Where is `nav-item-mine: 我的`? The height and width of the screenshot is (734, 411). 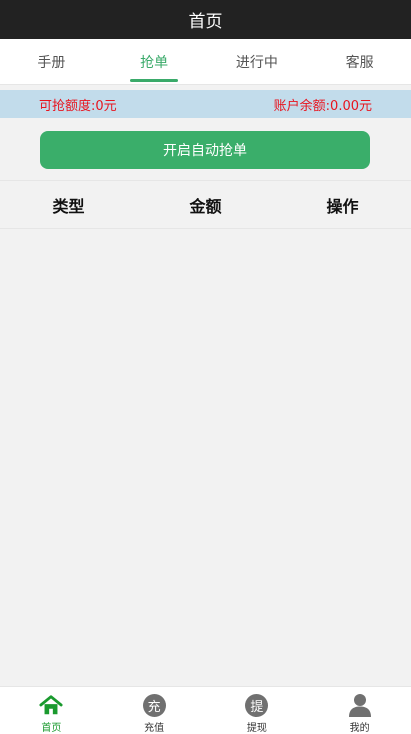
nav-item-mine: 我的 is located at coordinates (359, 710).